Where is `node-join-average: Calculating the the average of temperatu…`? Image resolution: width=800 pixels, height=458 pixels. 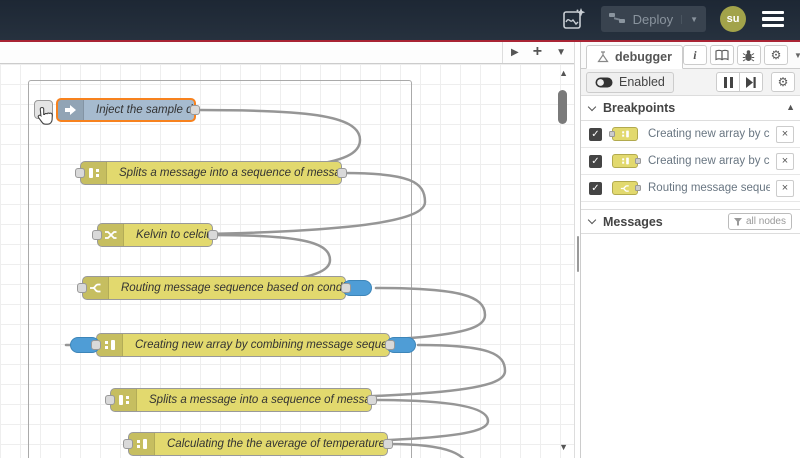
node-join-average: Calculating the the average of temperatu… is located at coordinates (258, 444).